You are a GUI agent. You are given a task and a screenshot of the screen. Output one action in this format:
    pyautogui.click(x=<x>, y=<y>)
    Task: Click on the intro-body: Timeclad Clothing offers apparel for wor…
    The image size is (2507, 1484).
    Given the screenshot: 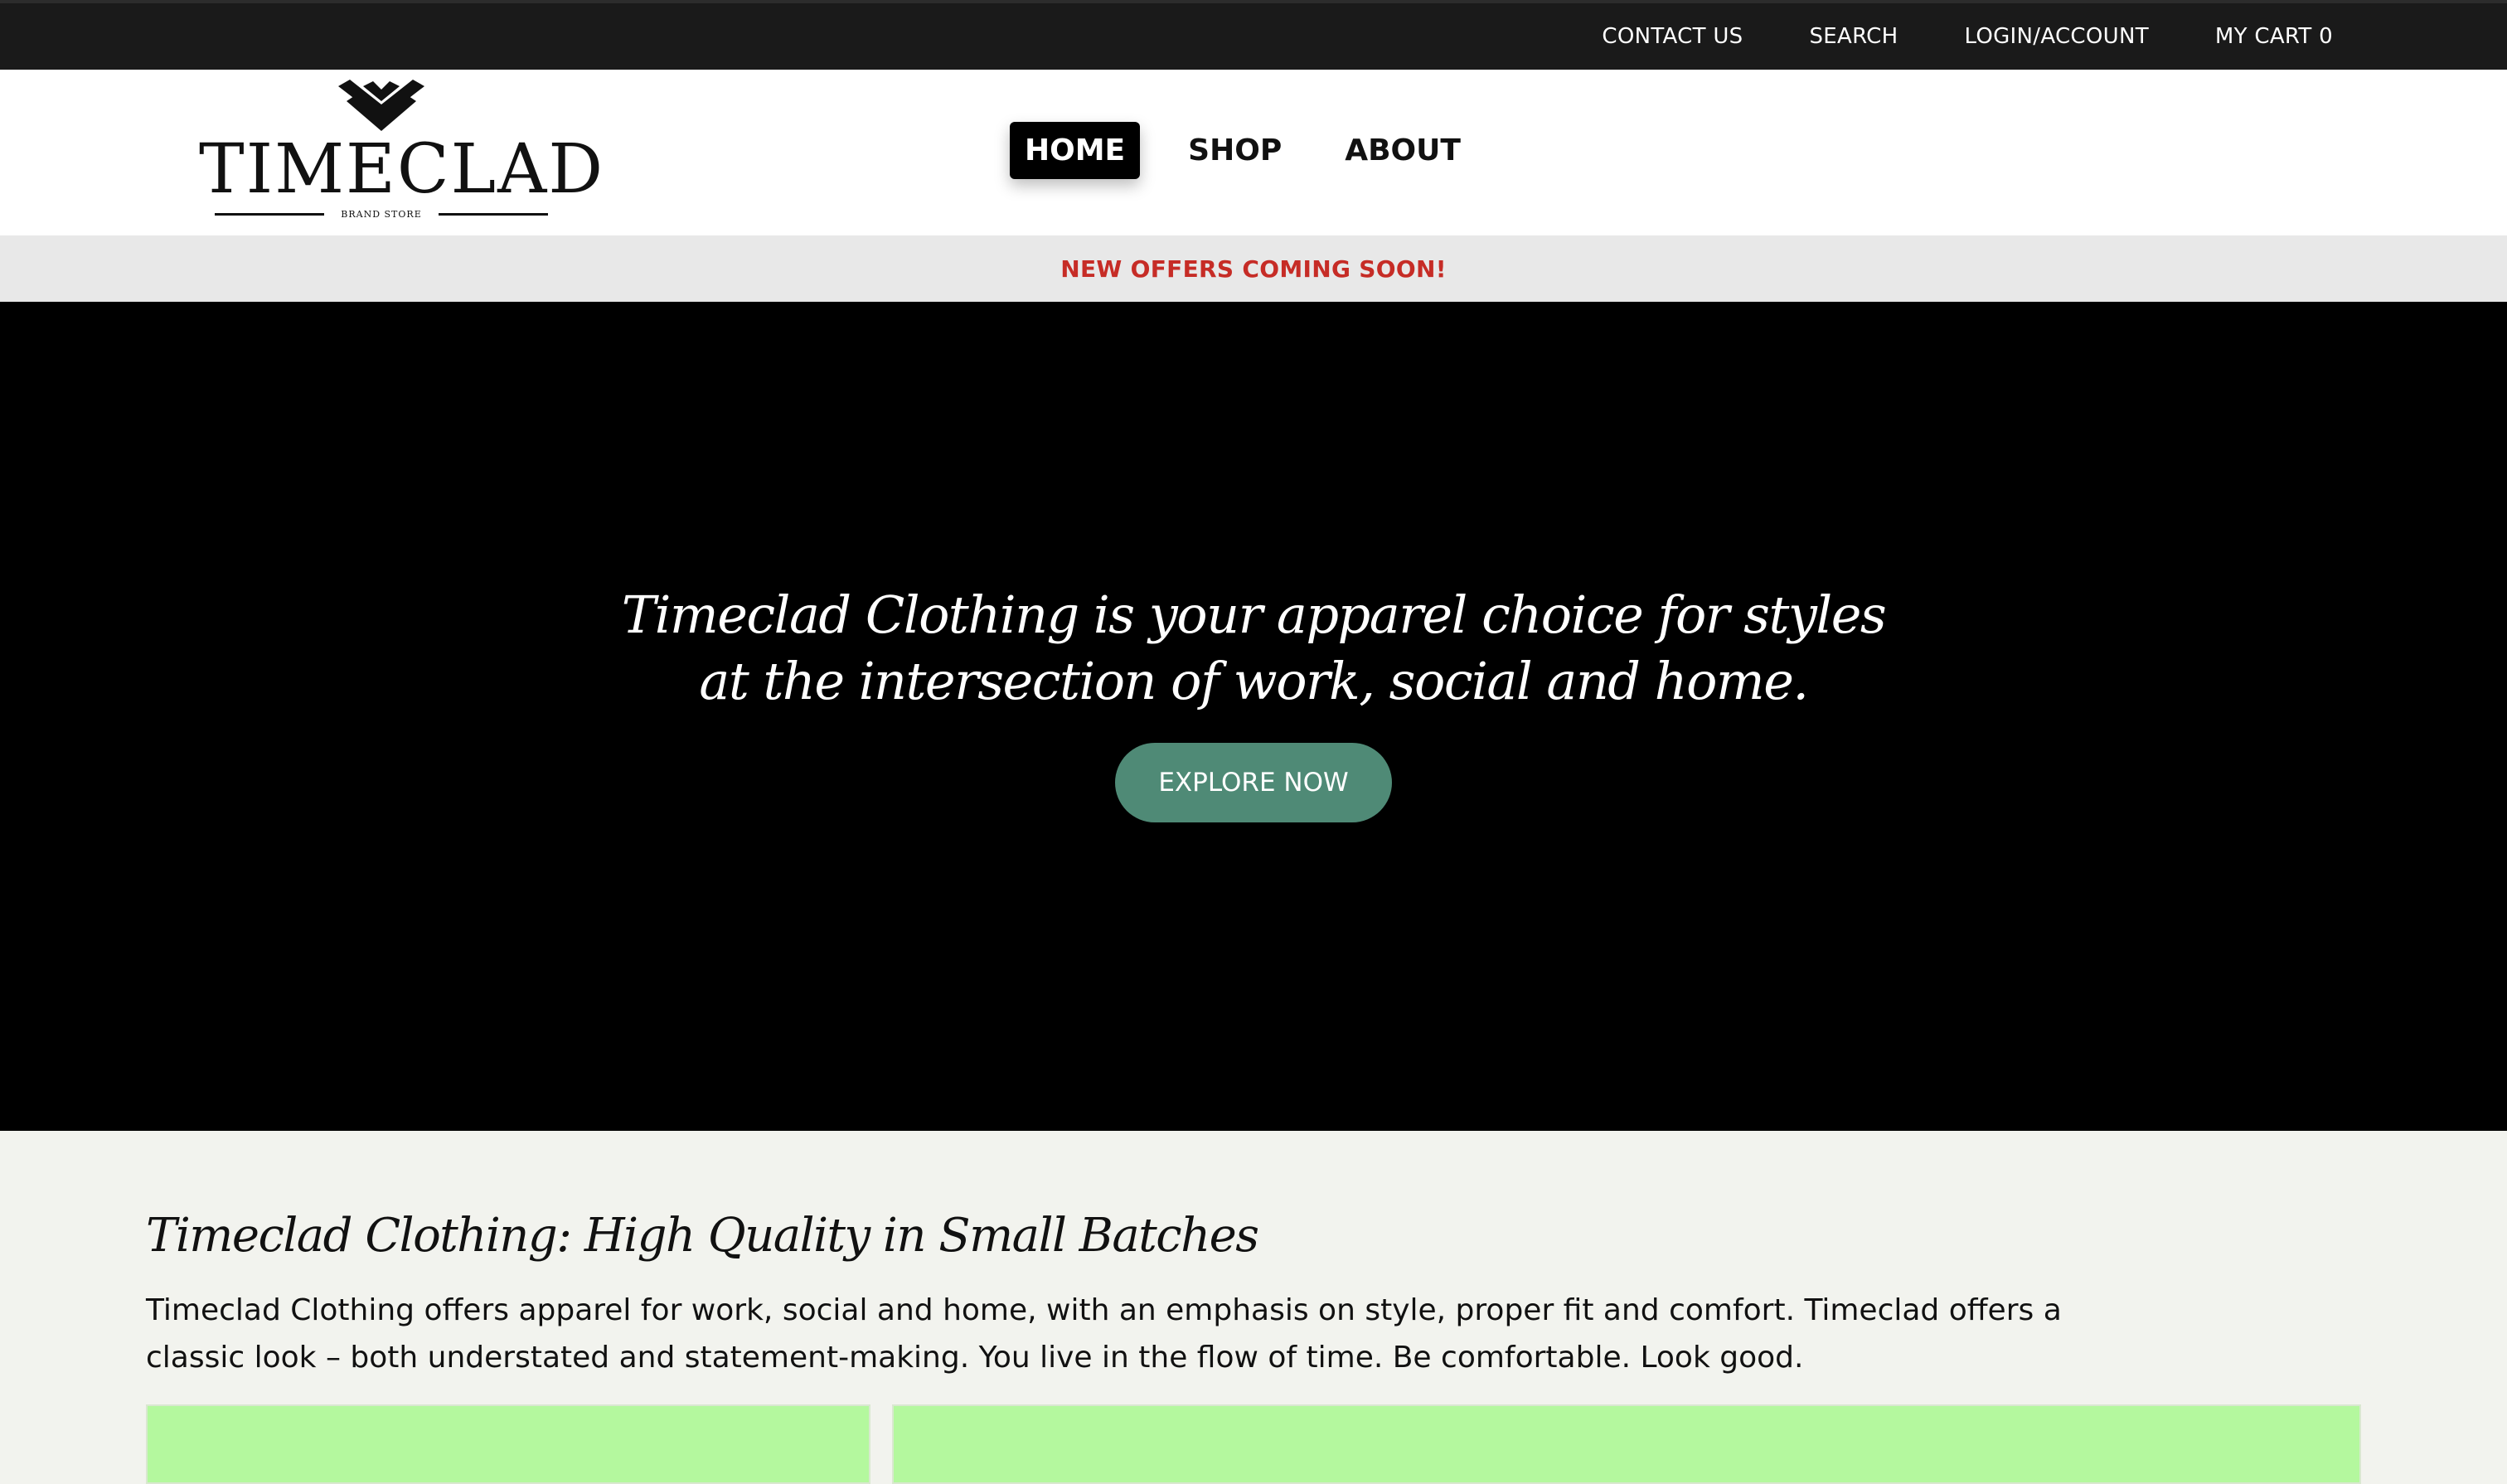 What is the action you would take?
    pyautogui.click(x=1104, y=1334)
    